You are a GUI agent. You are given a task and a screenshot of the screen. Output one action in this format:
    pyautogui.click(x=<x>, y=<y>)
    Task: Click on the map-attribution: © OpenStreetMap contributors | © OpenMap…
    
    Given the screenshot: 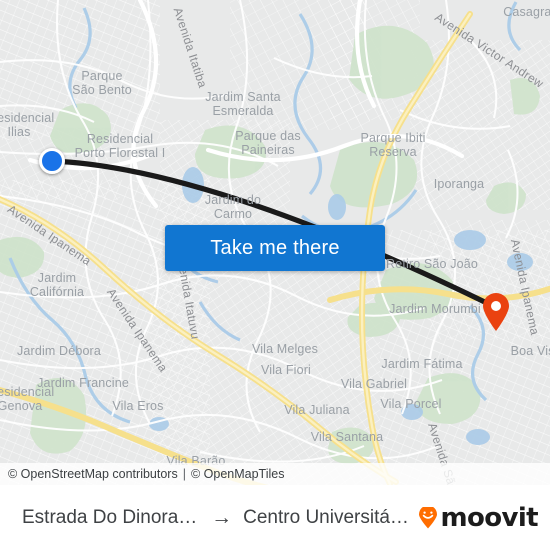 What is the action you would take?
    pyautogui.click(x=275, y=474)
    